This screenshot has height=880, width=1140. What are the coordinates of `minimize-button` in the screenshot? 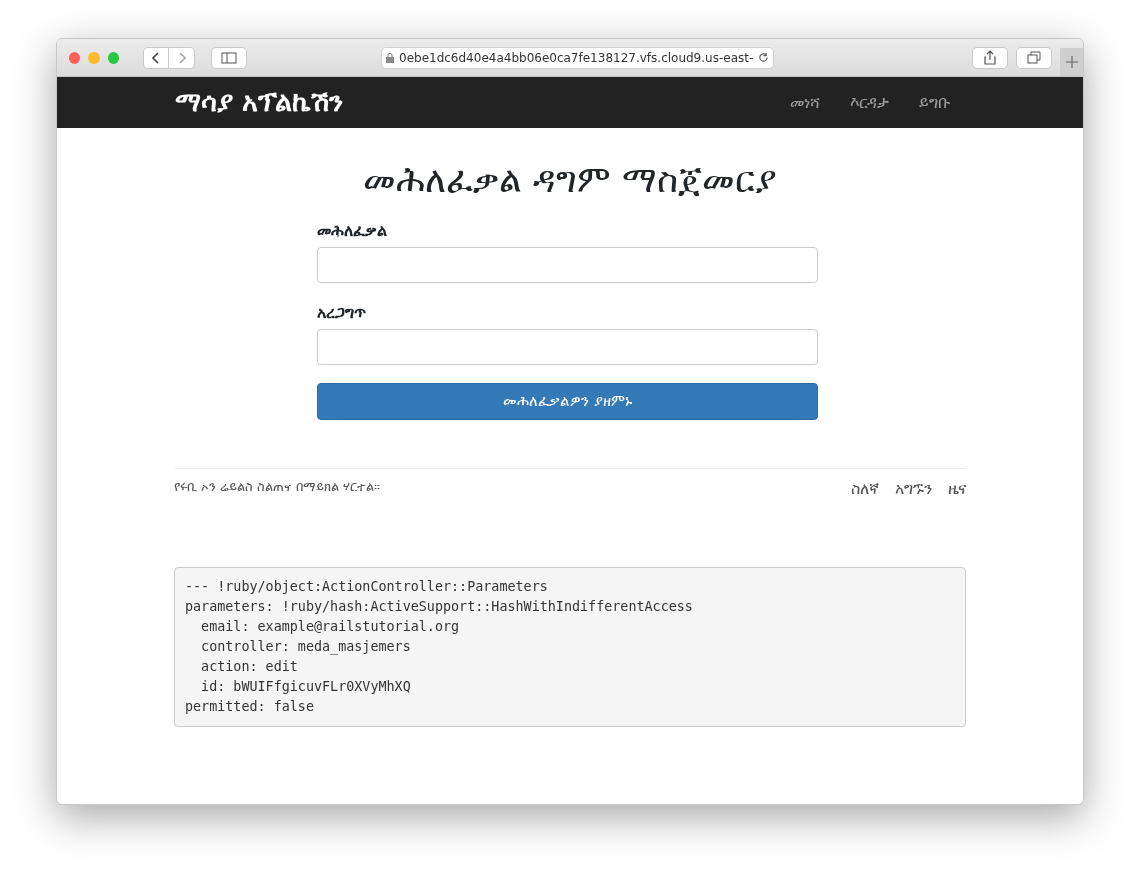 It's located at (94, 57).